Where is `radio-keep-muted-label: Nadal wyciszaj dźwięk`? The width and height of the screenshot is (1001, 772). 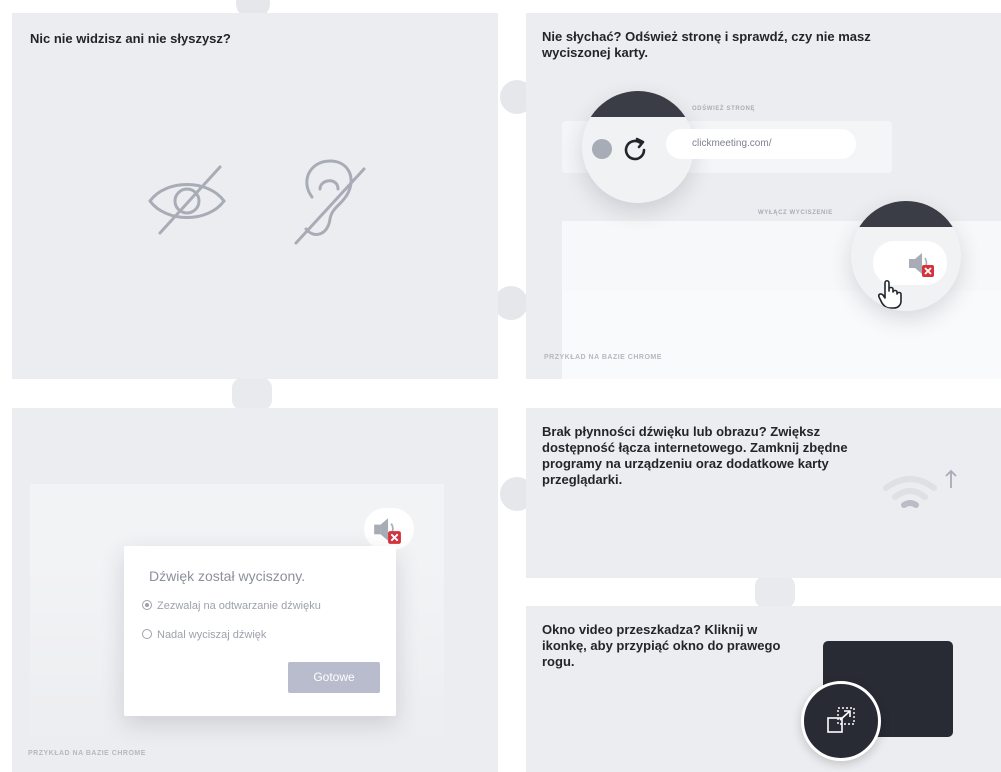 radio-keep-muted-label: Nadal wyciszaj dźwięk is located at coordinates (212, 635).